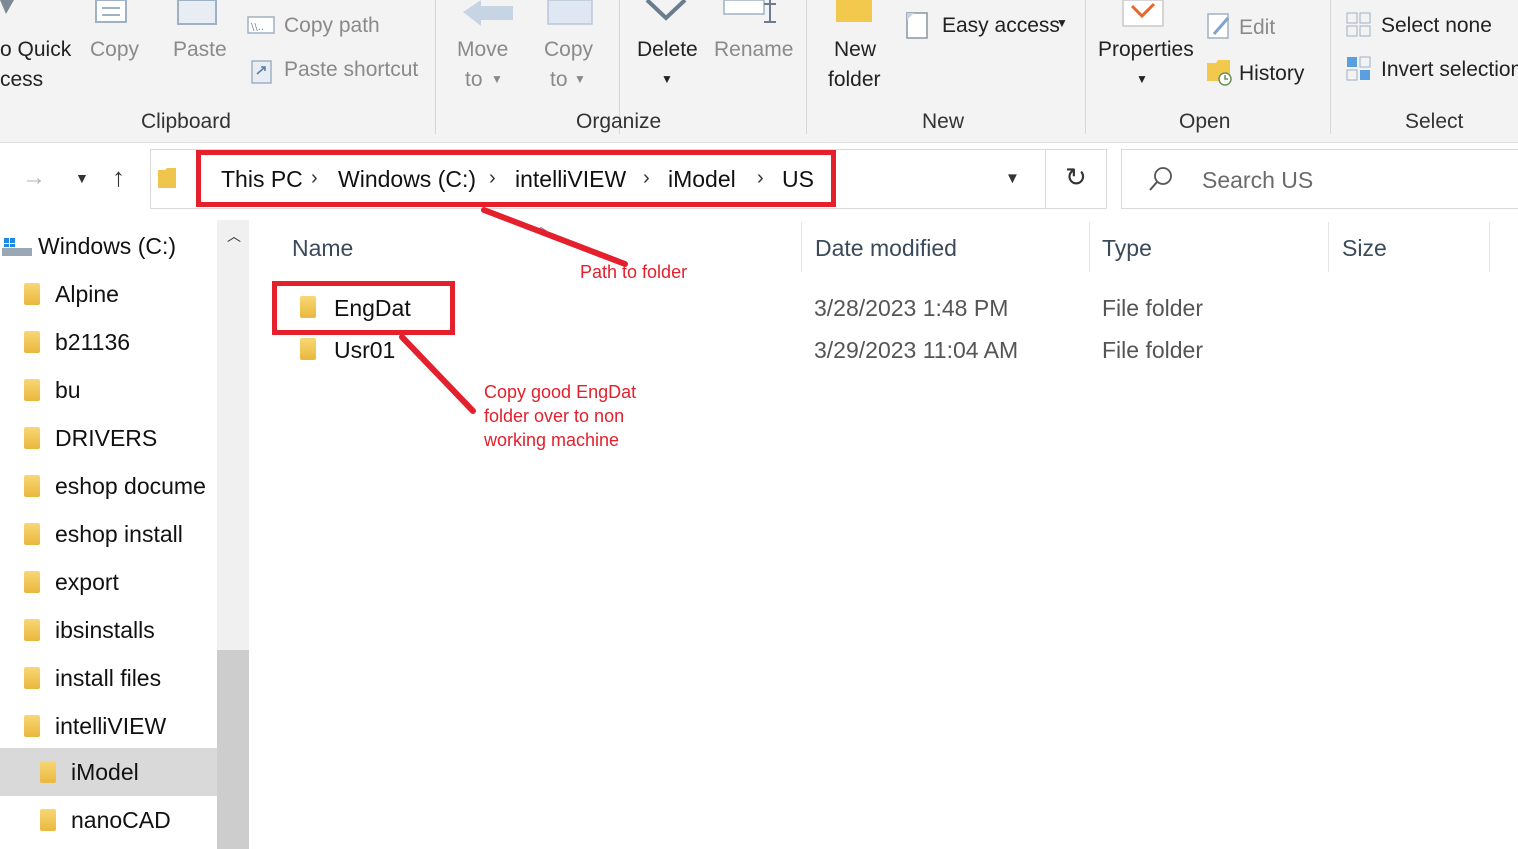 The width and height of the screenshot is (1518, 849). Describe the element at coordinates (474, 79) in the screenshot. I see `move-to-label-2: to` at that location.